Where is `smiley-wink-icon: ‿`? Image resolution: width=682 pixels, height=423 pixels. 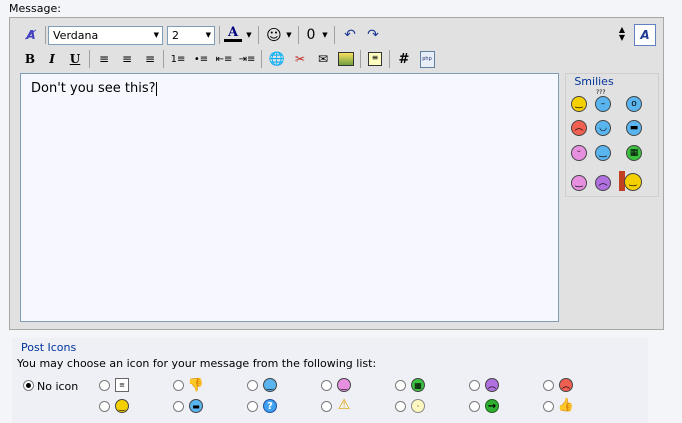
smiley-wink-icon: ‿ is located at coordinates (603, 153).